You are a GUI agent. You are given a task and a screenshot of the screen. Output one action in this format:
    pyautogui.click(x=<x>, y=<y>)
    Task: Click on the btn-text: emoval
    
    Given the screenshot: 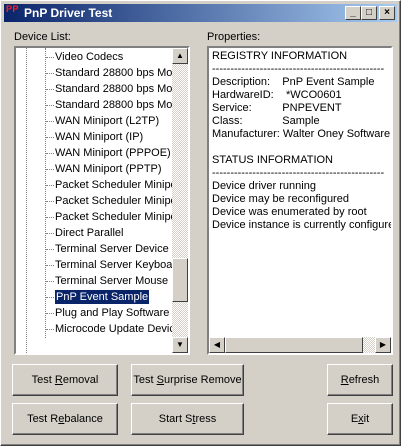 What is the action you would take?
    pyautogui.click(x=80, y=380)
    